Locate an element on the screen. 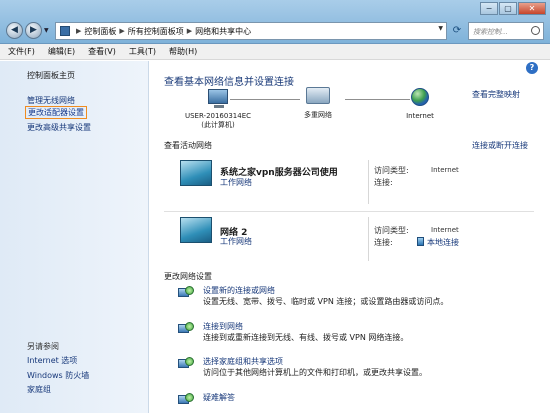 The width and height of the screenshot is (550, 413). node-label: USER-20160314EC is located at coordinates (218, 116).